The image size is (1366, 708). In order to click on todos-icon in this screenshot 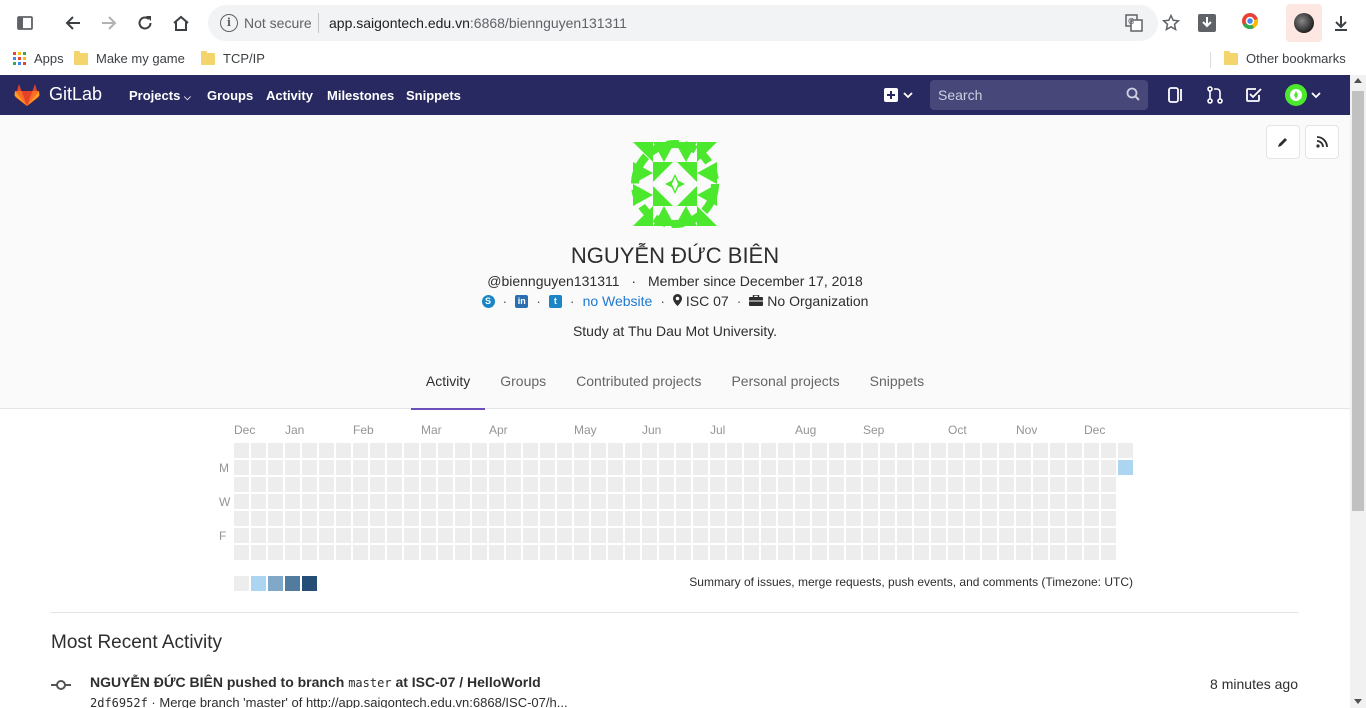, I will do `click(1254, 95)`.